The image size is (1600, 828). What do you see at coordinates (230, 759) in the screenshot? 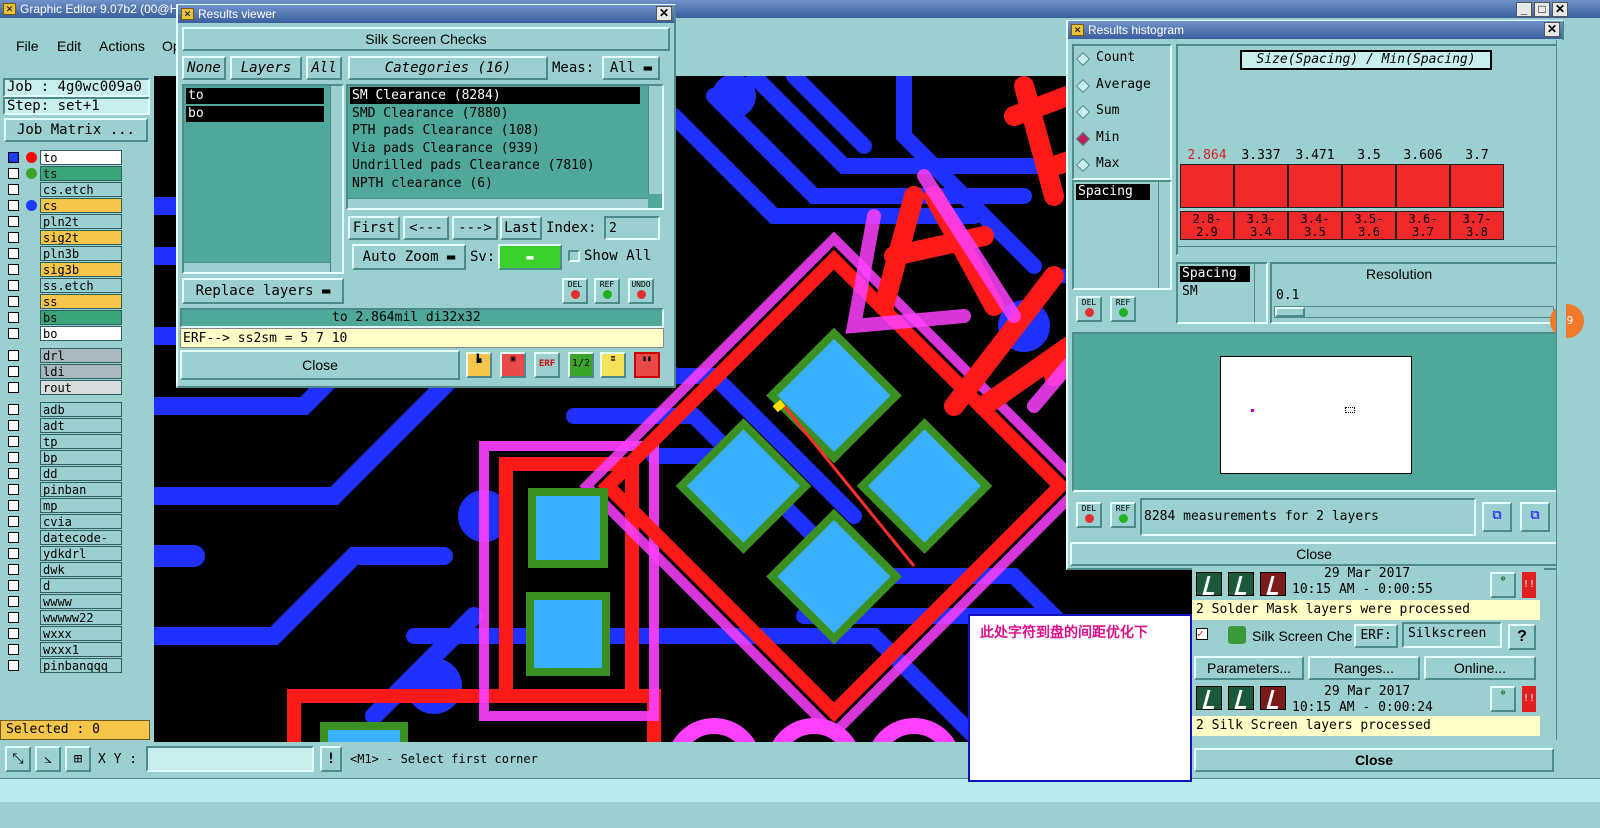
I see `xy-input` at bounding box center [230, 759].